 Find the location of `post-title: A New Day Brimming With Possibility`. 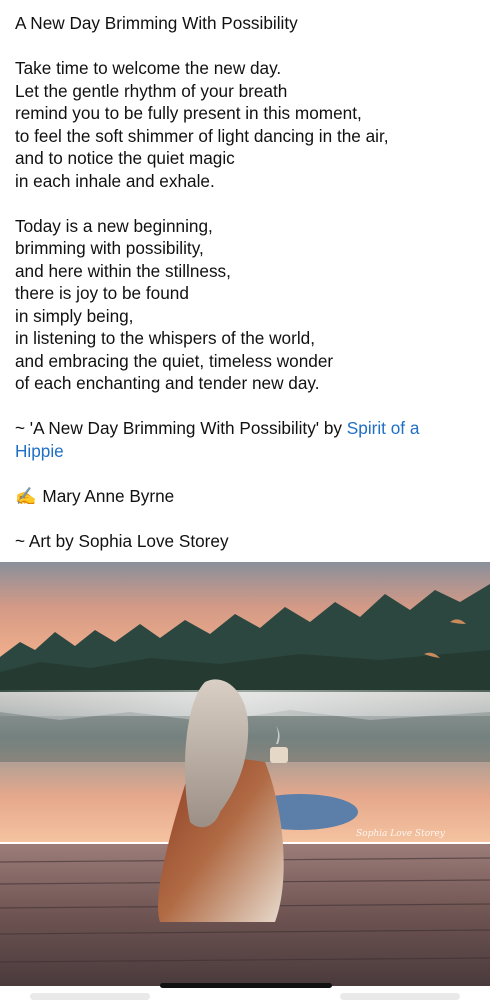

post-title: A New Day Brimming With Possibility is located at coordinates (247, 23).